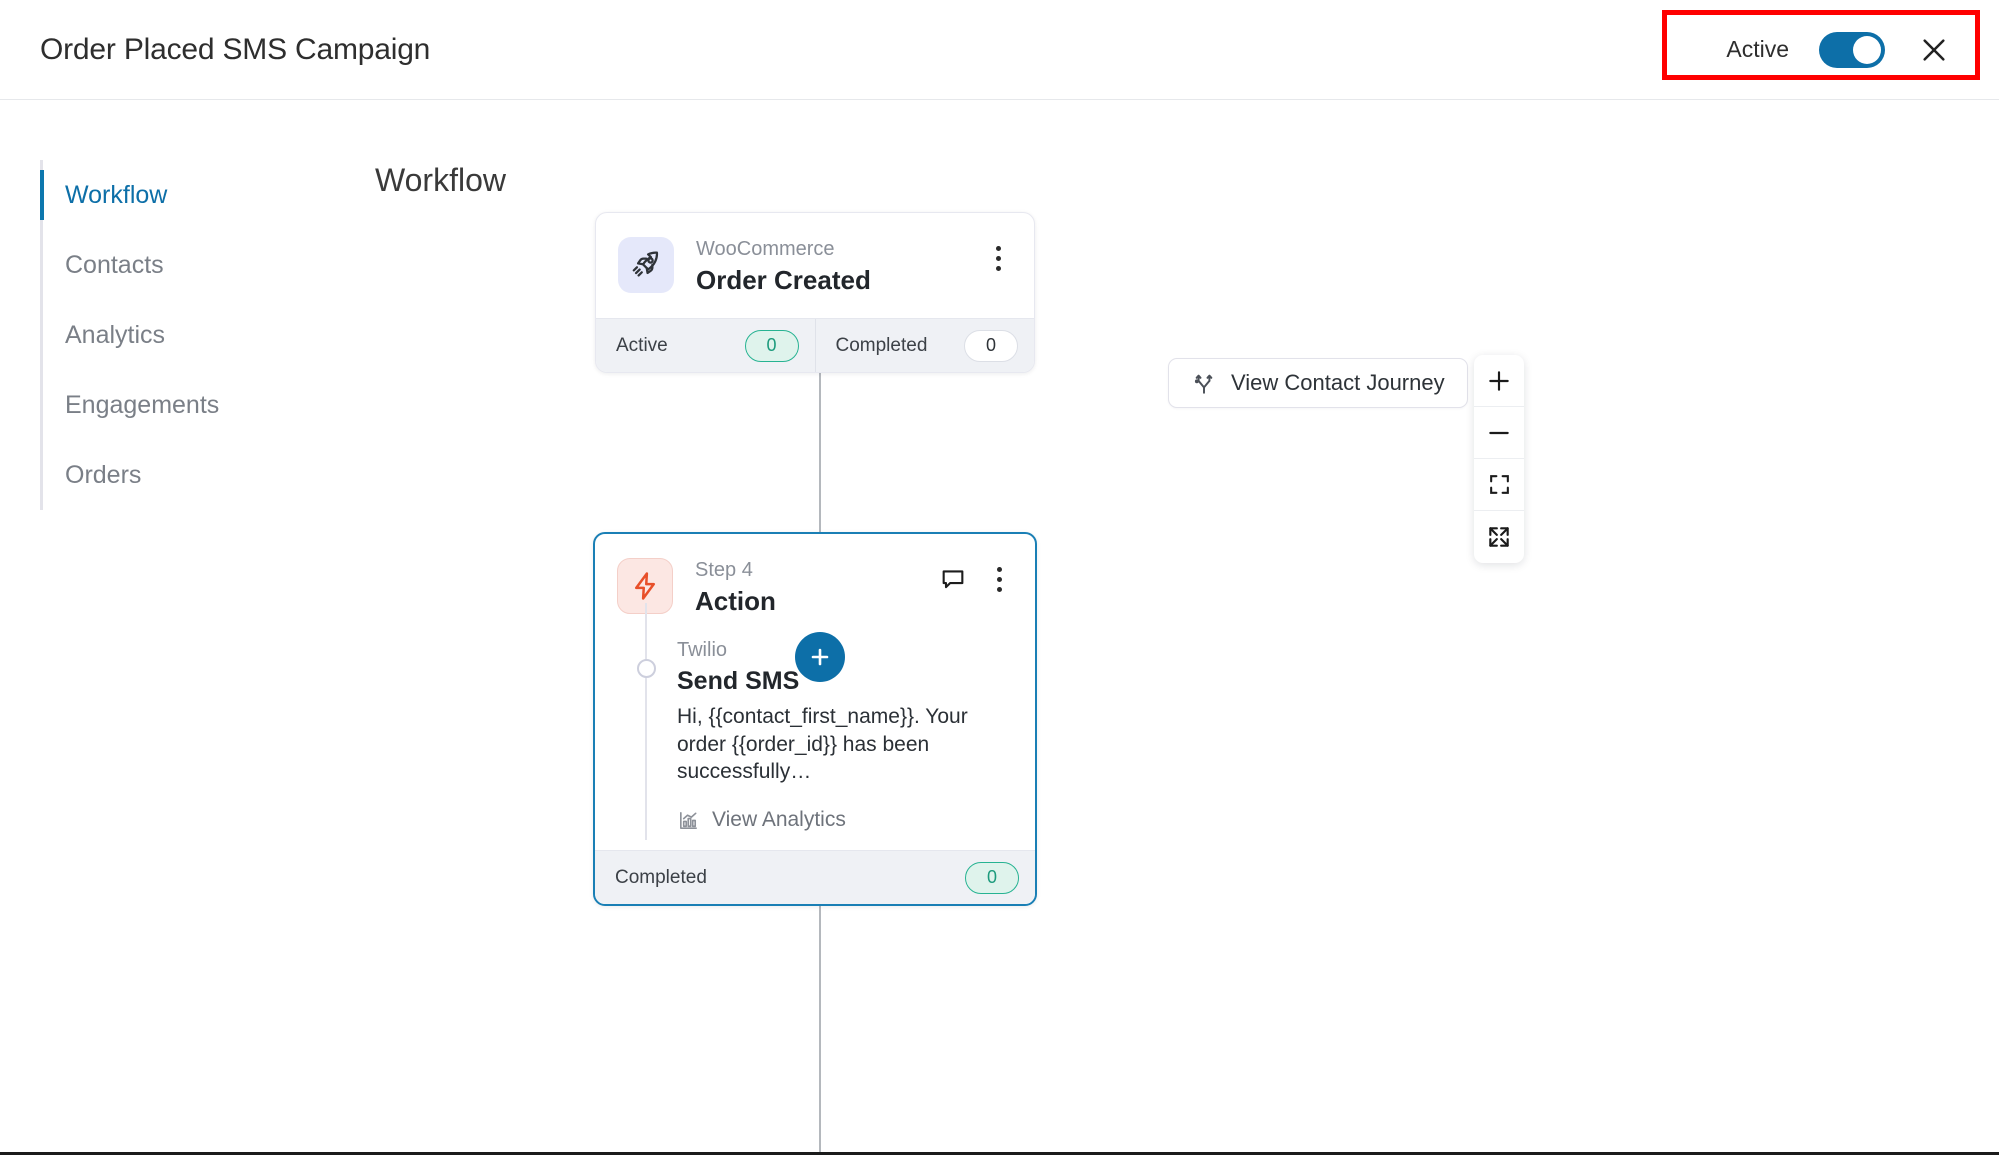 This screenshot has width=1999, height=1155. I want to click on substep-vendor: Twilio, so click(702, 650).